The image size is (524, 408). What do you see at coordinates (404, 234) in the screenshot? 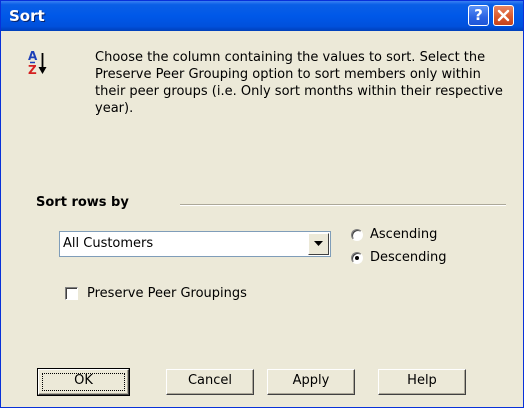
I see `ascending-label: Ascending` at bounding box center [404, 234].